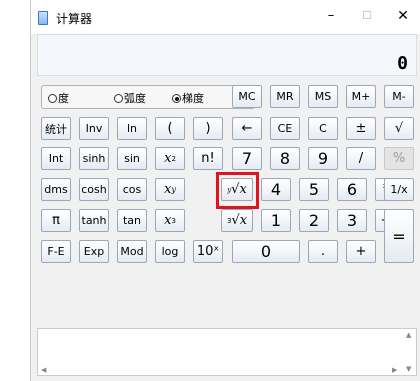 The height and width of the screenshot is (381, 420). Describe the element at coordinates (331, 16) in the screenshot. I see `minimize-button: –` at that location.